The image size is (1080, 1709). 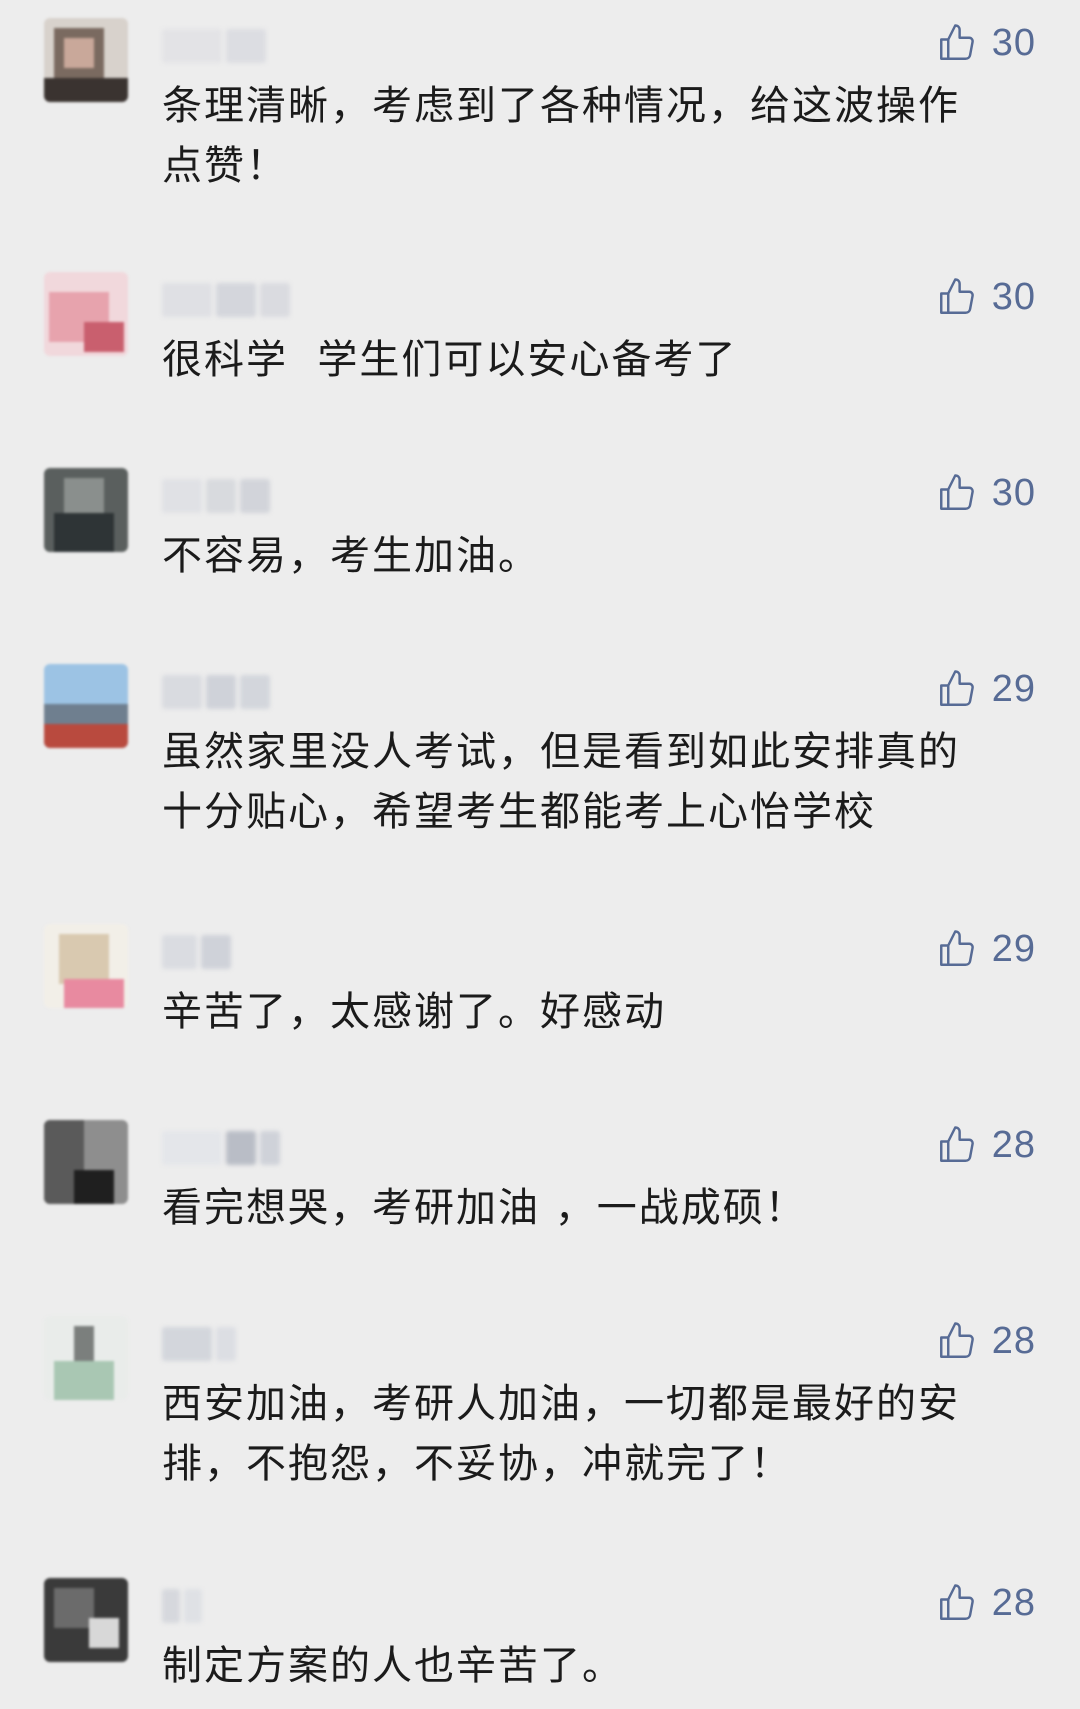 What do you see at coordinates (561, 1434) in the screenshot?
I see `comment-text: 西安加油，考研人加油，一切都是最好的安 排，不抱怨，不妥协，冲就完了！` at bounding box center [561, 1434].